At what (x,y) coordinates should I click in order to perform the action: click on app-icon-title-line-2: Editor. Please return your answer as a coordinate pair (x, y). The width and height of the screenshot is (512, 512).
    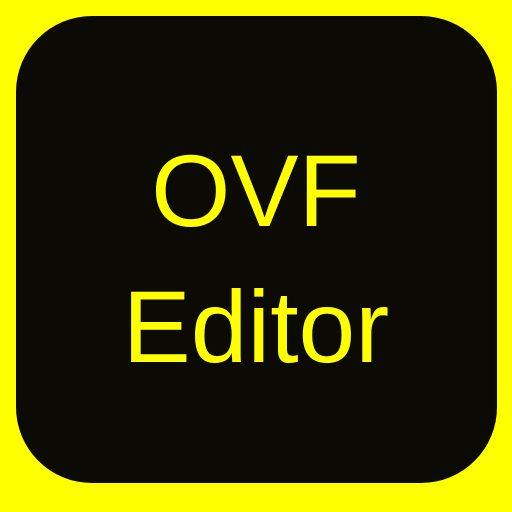
    Looking at the image, I should click on (256, 327).